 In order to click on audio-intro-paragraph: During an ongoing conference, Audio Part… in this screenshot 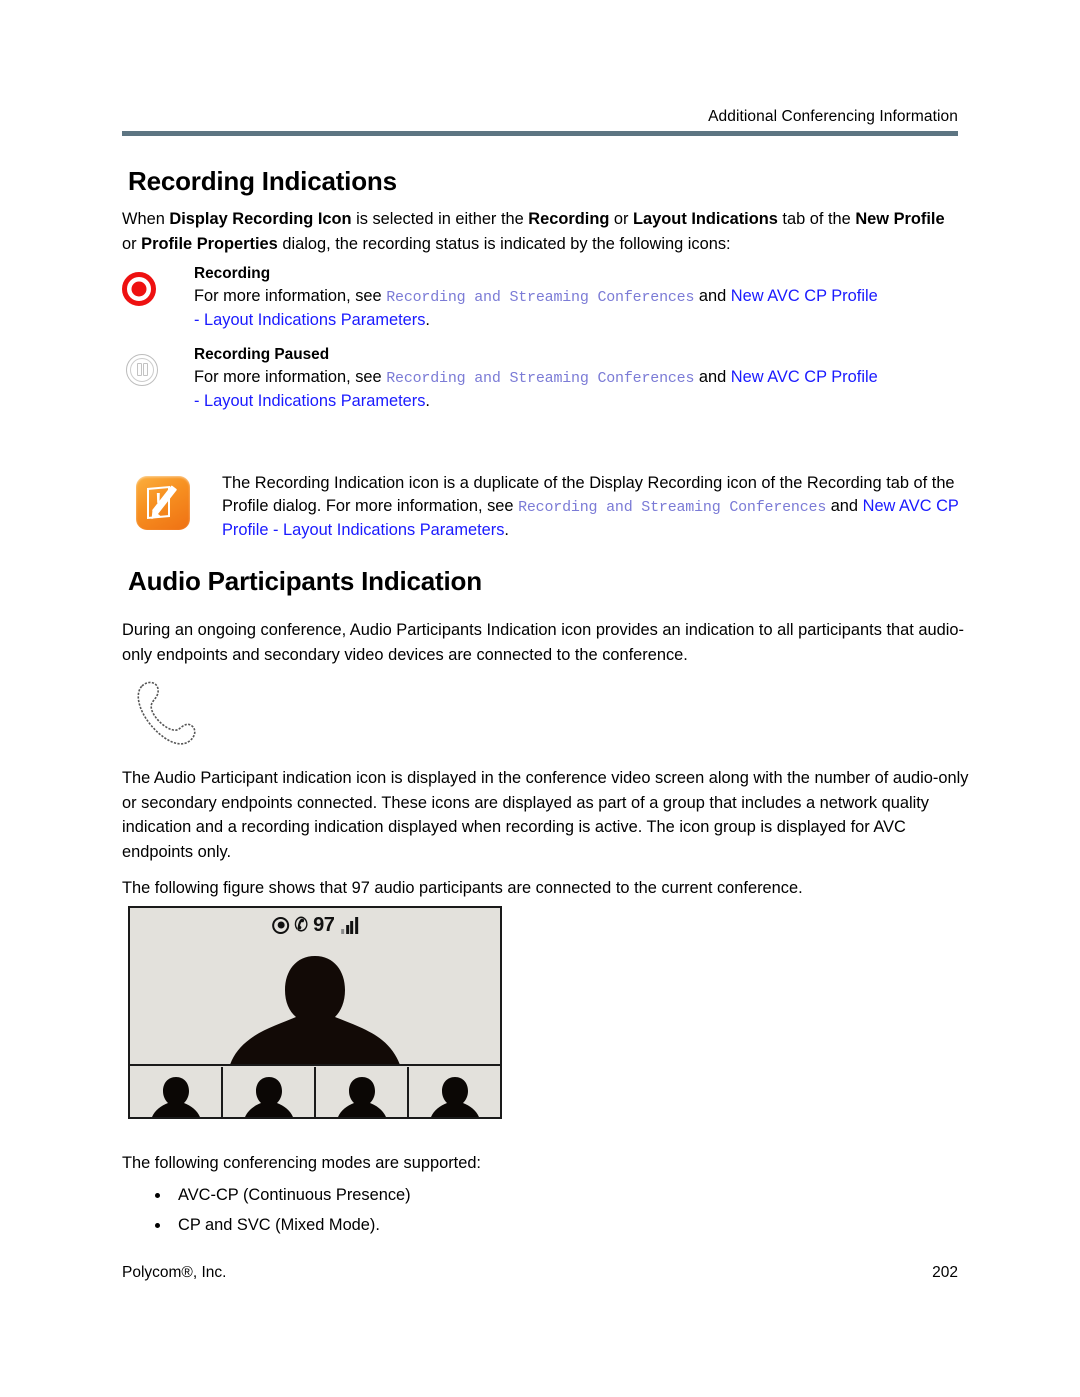, I will do `click(543, 642)`.